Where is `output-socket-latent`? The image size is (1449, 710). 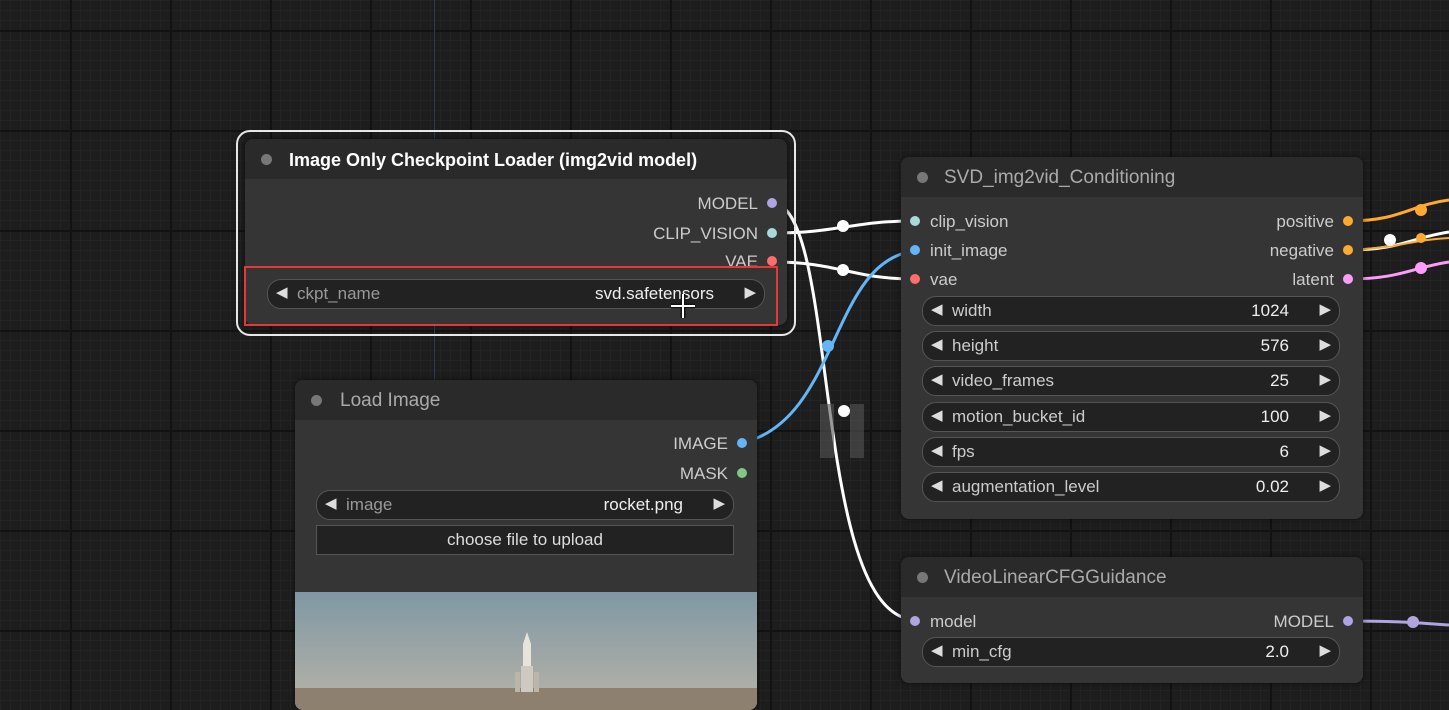 output-socket-latent is located at coordinates (1348, 279).